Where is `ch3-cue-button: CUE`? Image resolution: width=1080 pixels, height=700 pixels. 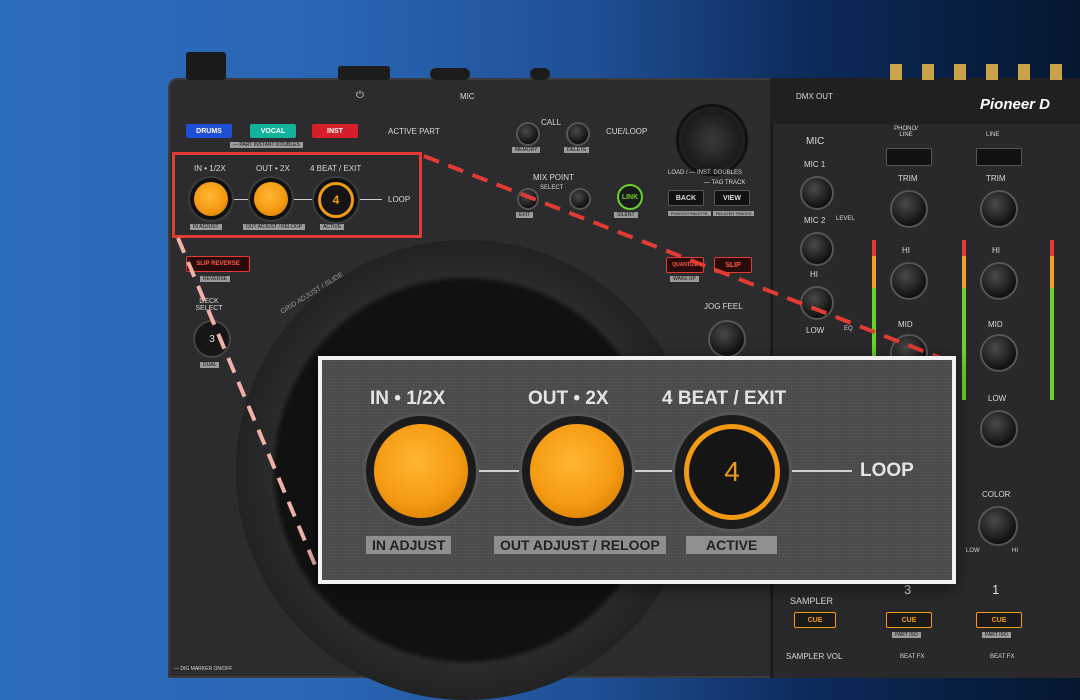 ch3-cue-button: CUE is located at coordinates (909, 620).